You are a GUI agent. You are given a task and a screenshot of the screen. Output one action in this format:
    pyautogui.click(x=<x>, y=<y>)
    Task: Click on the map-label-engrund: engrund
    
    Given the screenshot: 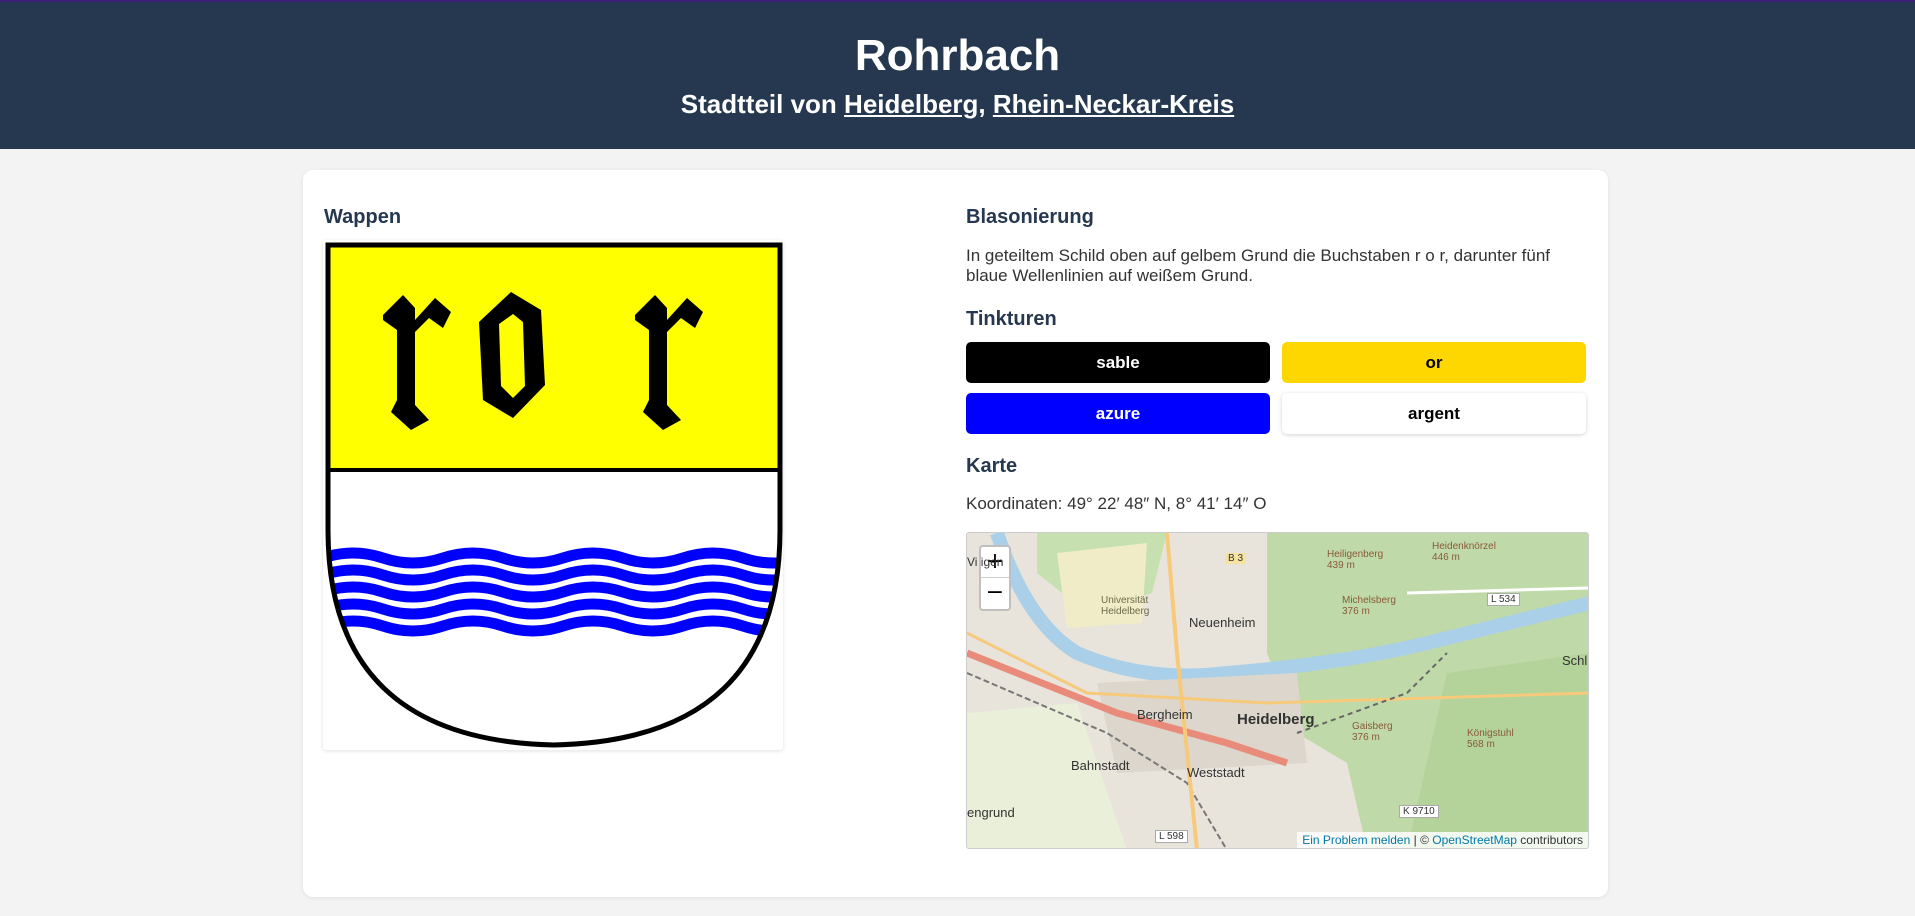 What is the action you would take?
    pyautogui.click(x=991, y=812)
    